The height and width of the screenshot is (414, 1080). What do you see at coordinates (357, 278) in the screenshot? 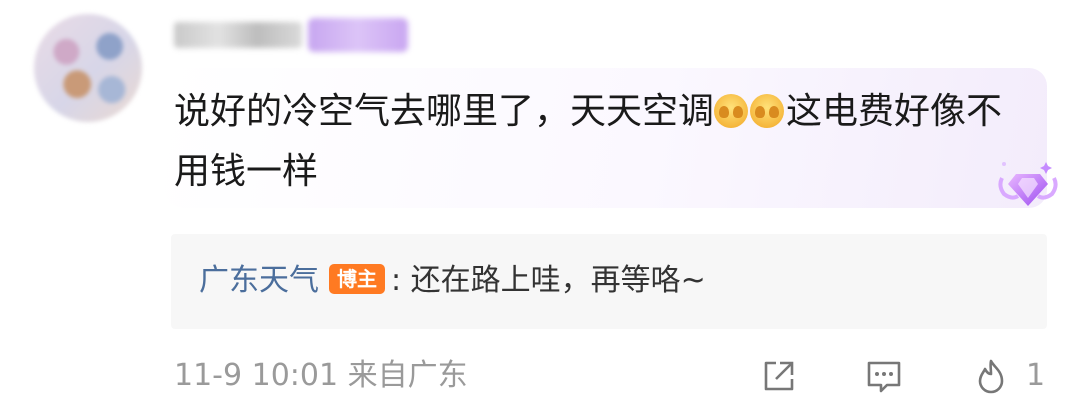
I see `host-tag-badge: 博主` at bounding box center [357, 278].